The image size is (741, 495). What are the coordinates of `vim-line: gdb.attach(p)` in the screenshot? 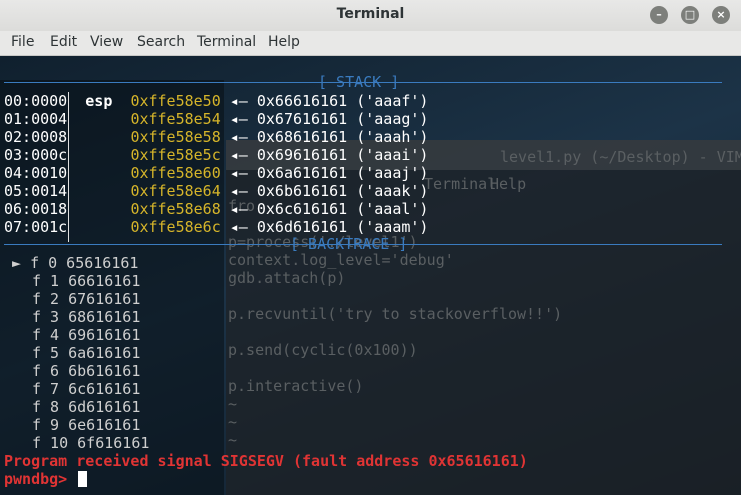 It's located at (287, 278).